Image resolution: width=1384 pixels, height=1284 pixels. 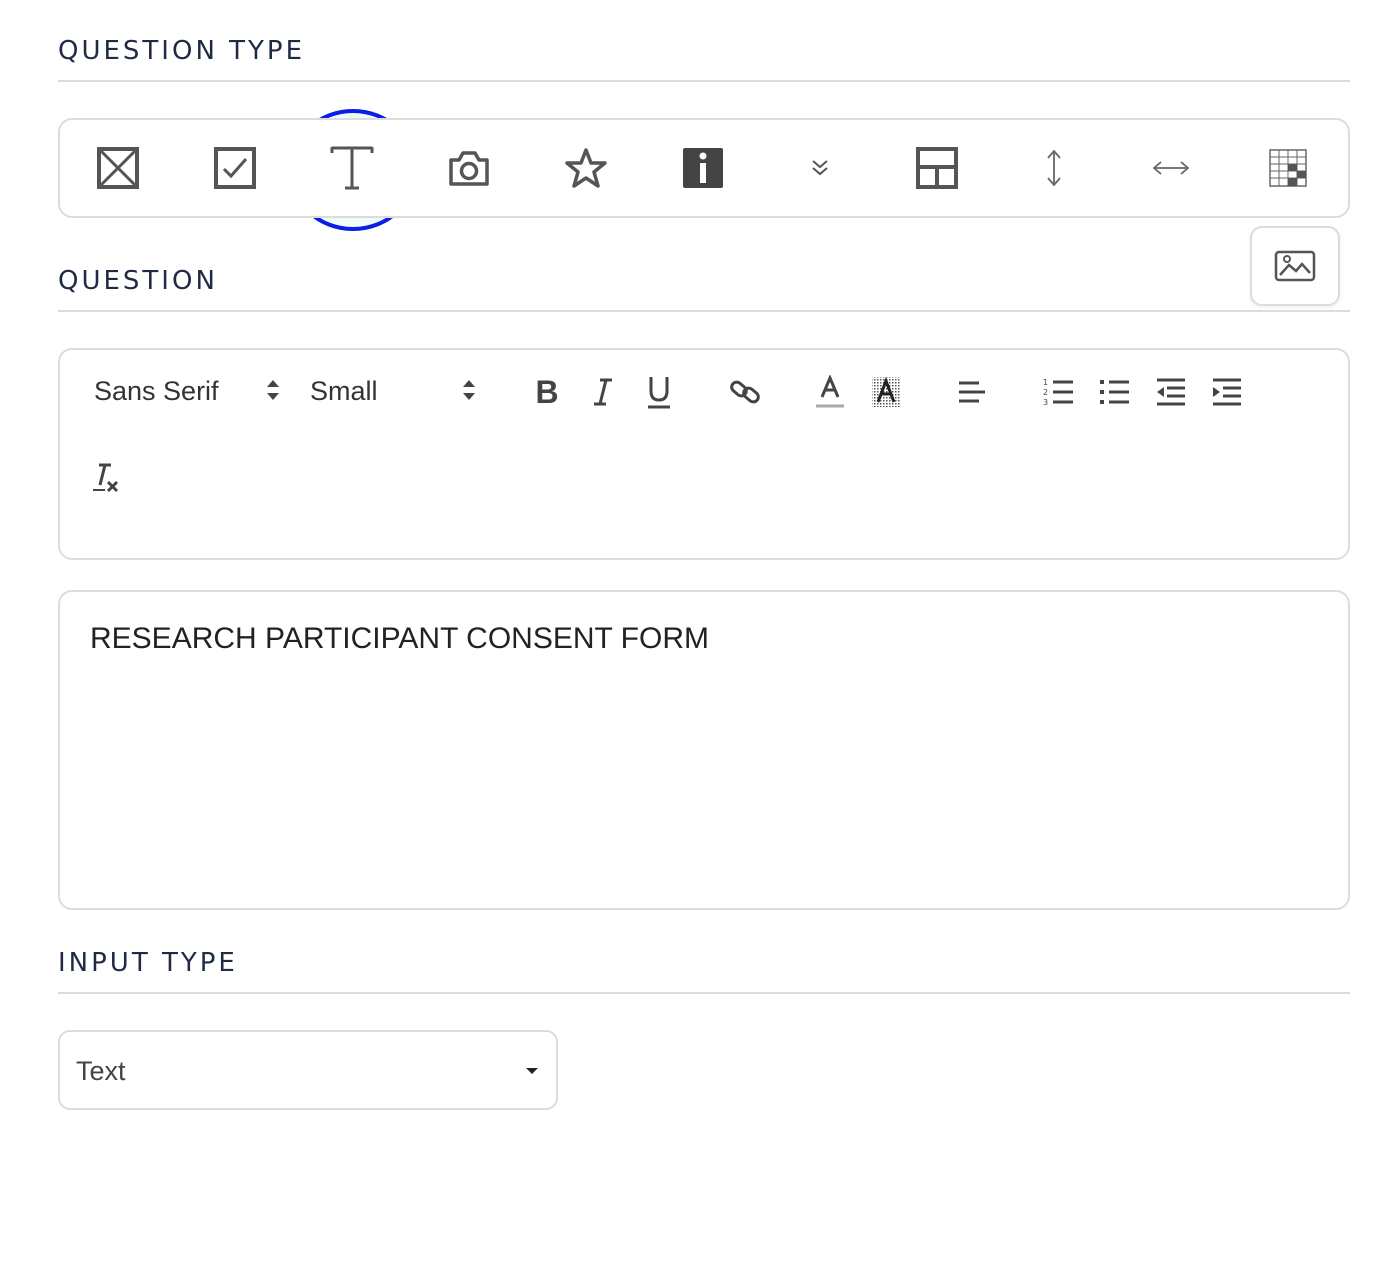 What do you see at coordinates (1171, 168) in the screenshot?
I see `horizontal-resize-icon` at bounding box center [1171, 168].